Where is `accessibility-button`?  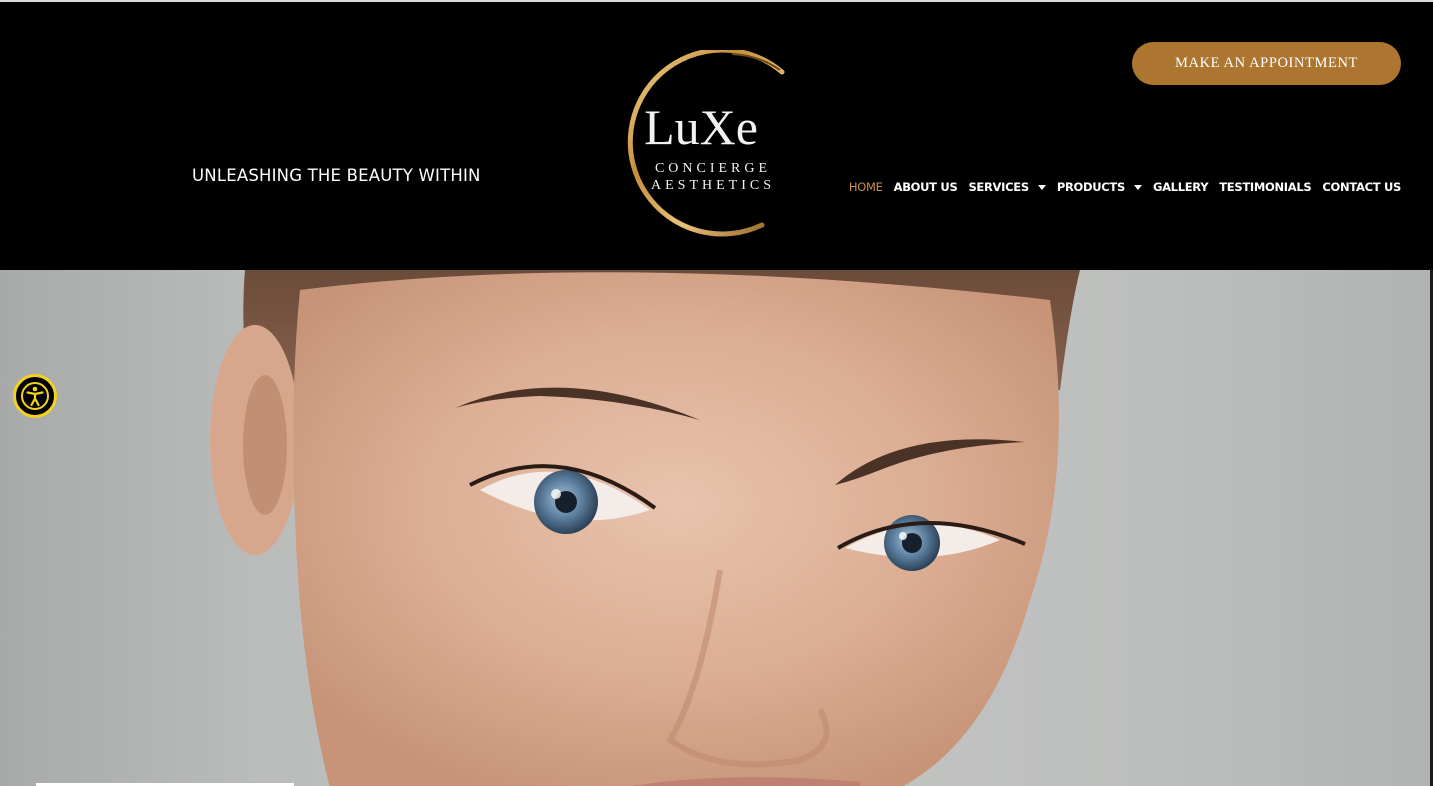 accessibility-button is located at coordinates (35, 396).